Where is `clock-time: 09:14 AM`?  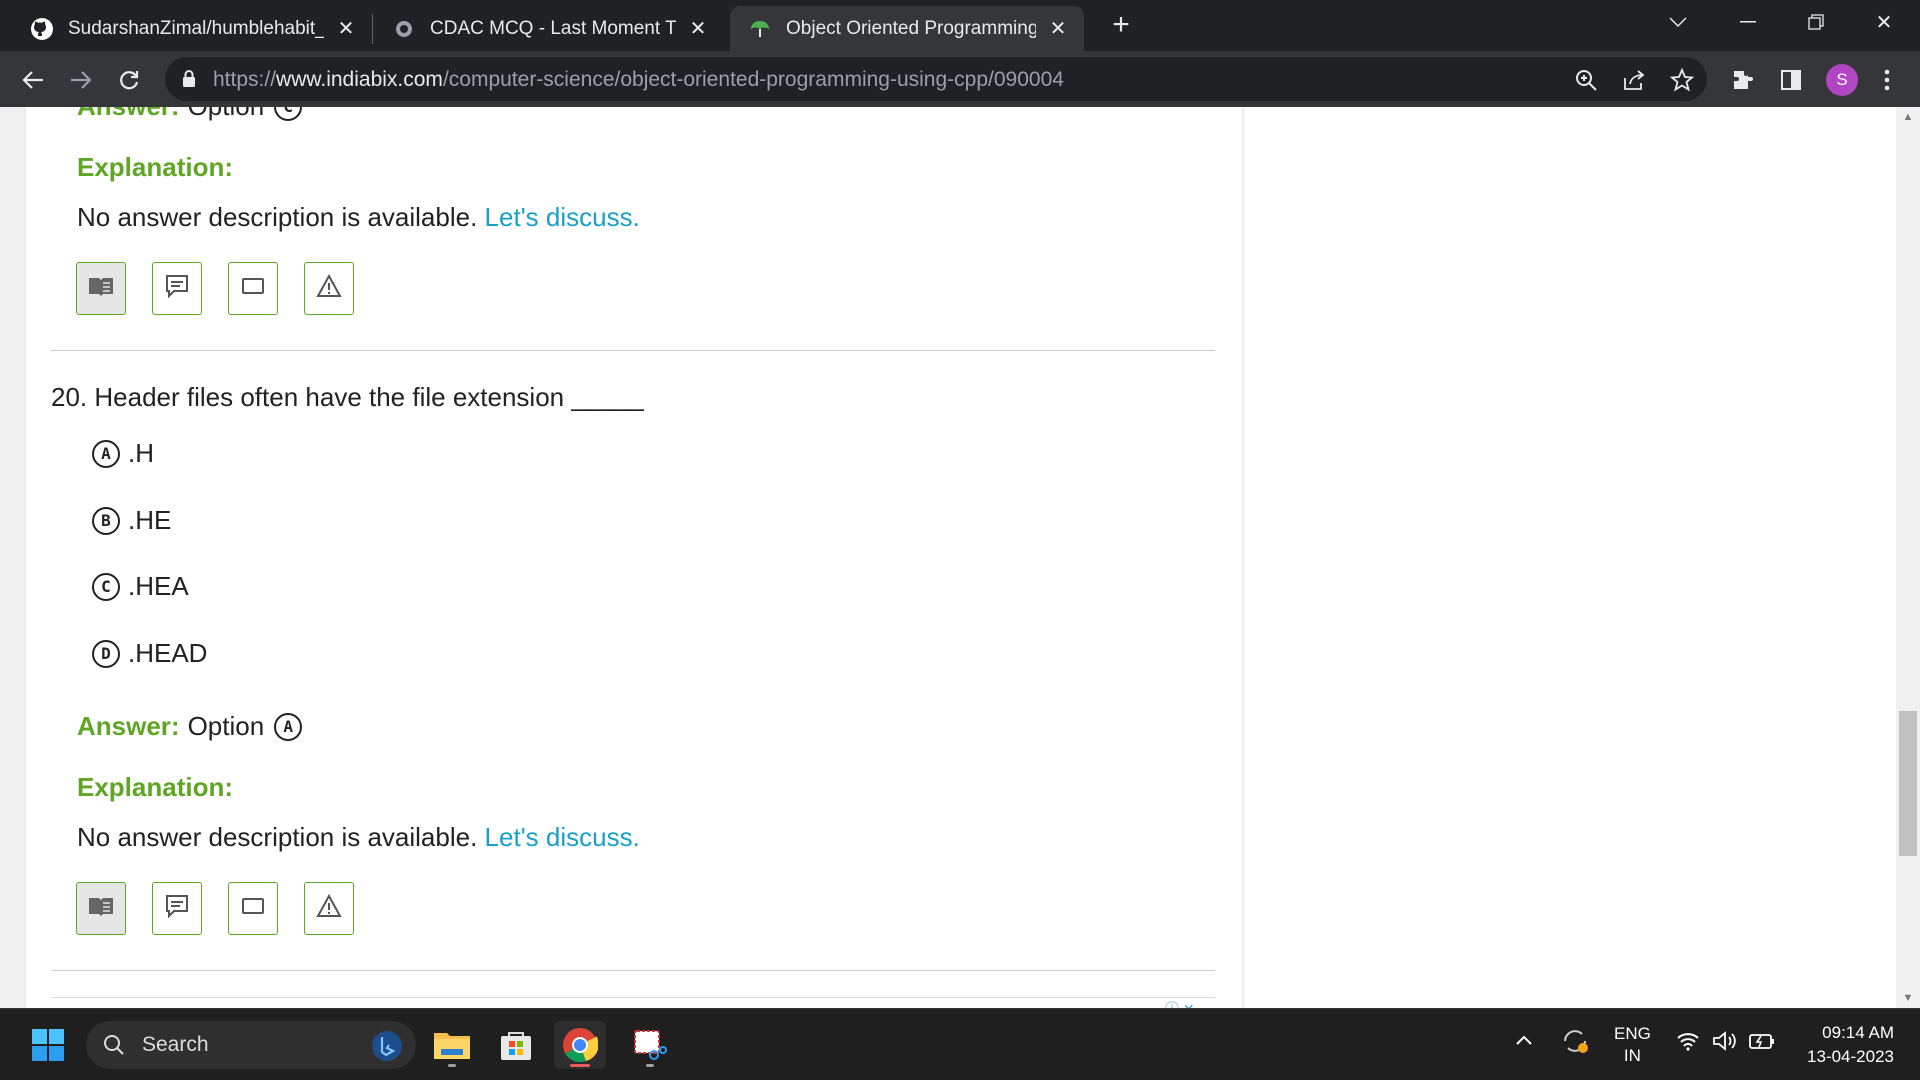 clock-time: 09:14 AM is located at coordinates (1858, 1032).